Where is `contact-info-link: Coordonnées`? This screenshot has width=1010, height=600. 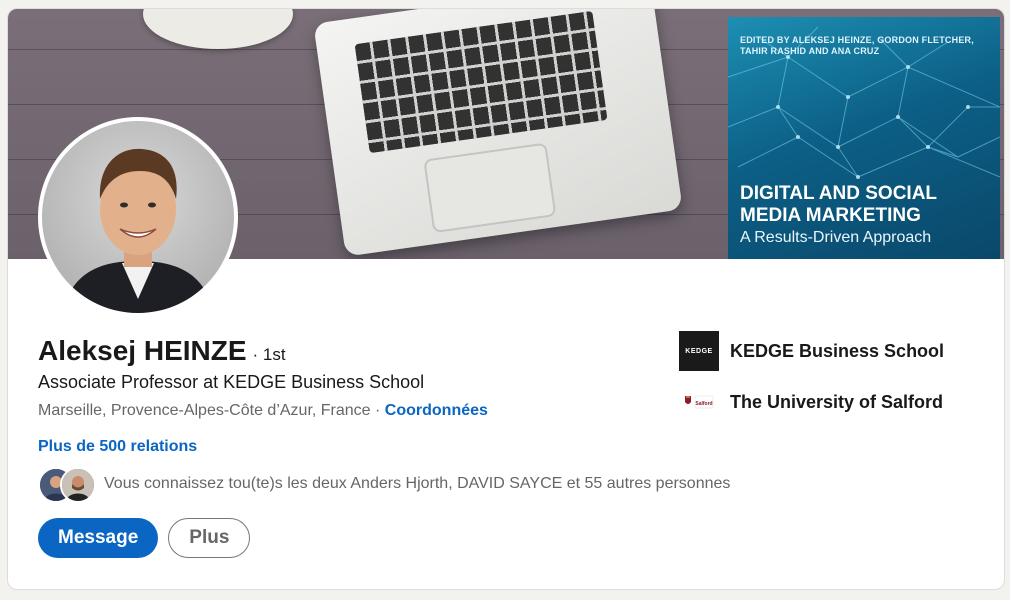
contact-info-link: Coordonnées is located at coordinates (436, 410).